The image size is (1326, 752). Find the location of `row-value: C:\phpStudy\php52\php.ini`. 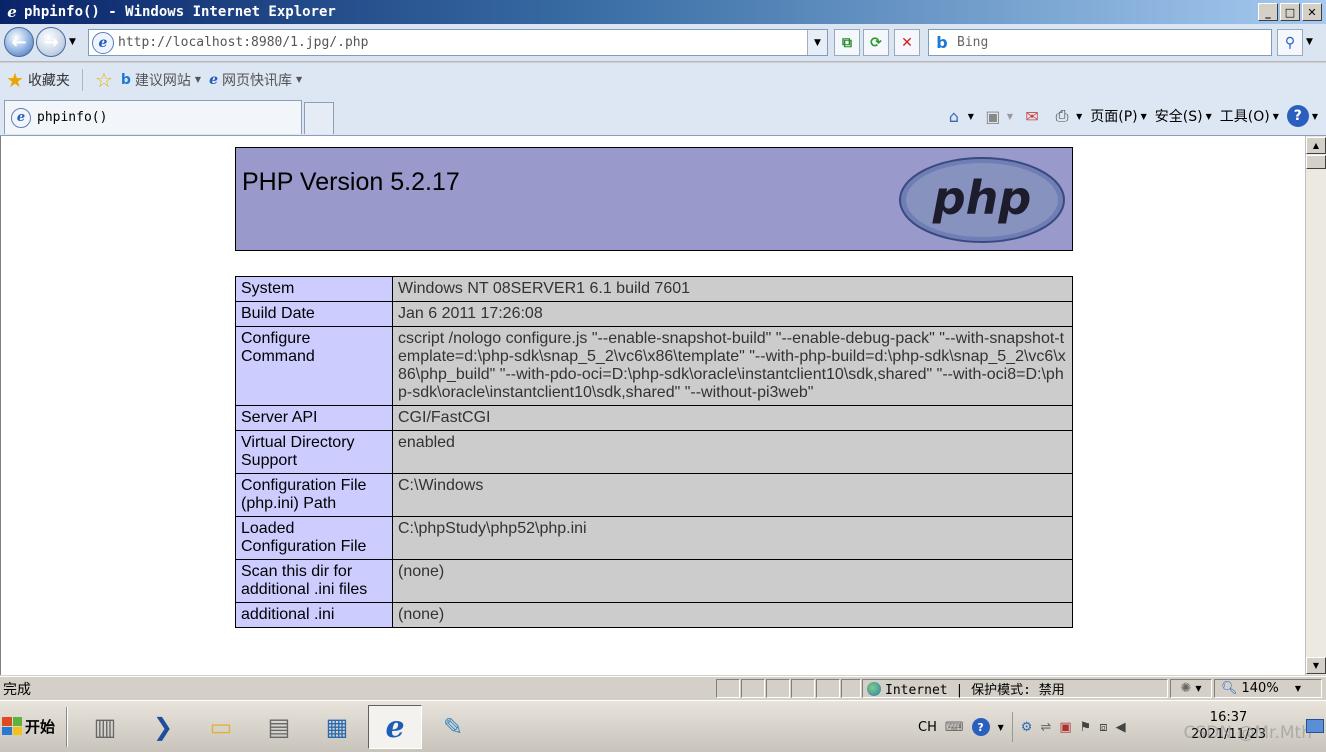

row-value: C:\phpStudy\php52\php.ini is located at coordinates (732, 538).